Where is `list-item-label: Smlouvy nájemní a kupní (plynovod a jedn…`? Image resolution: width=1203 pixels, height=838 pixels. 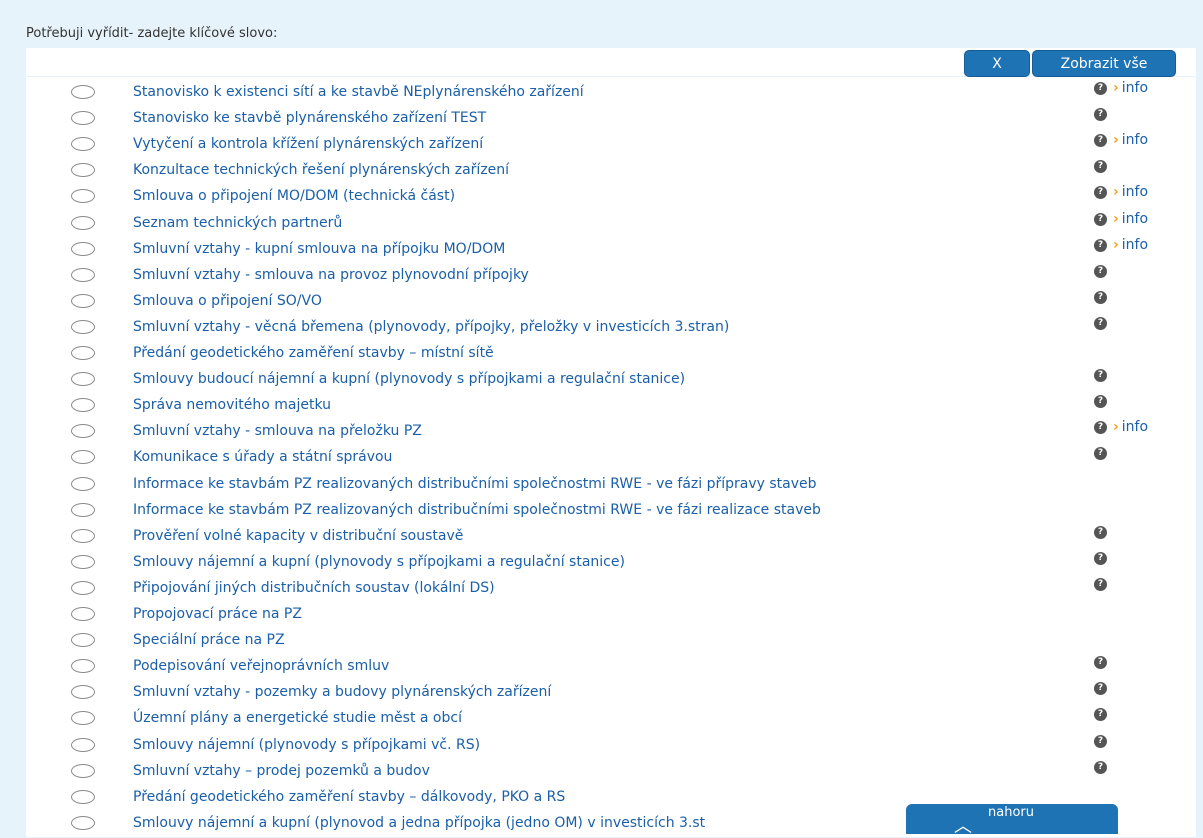
list-item-label: Smlouvy nájemní a kupní (plynovod a jedn… is located at coordinates (419, 823).